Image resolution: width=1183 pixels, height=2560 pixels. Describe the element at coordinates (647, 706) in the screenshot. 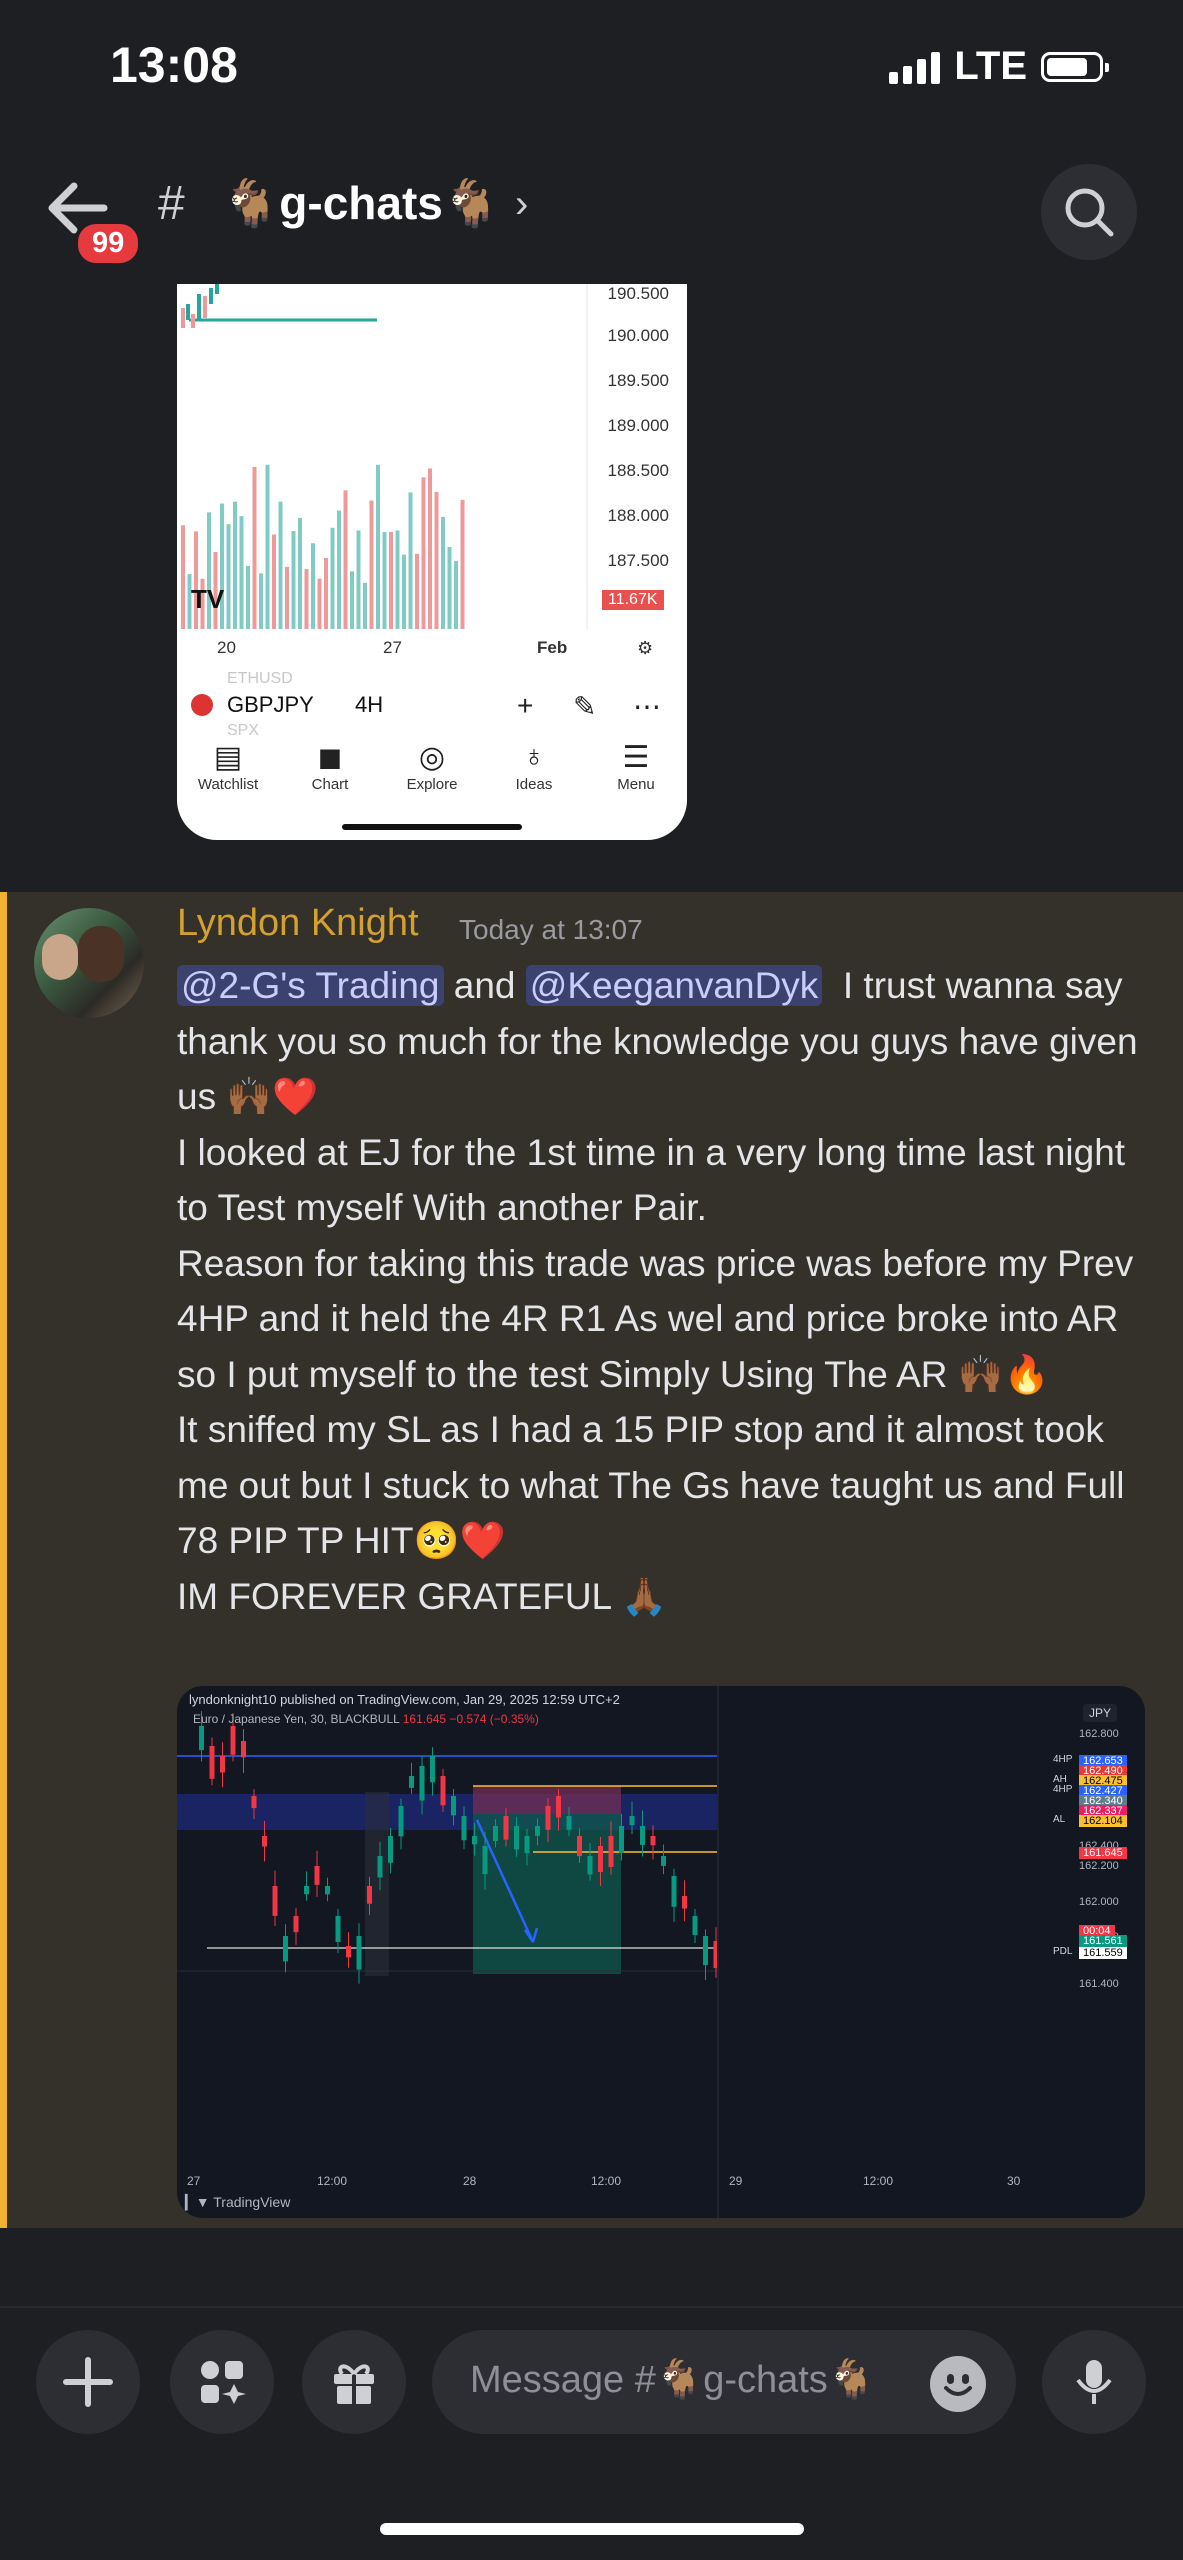

I see `more-icon: ⋯` at that location.